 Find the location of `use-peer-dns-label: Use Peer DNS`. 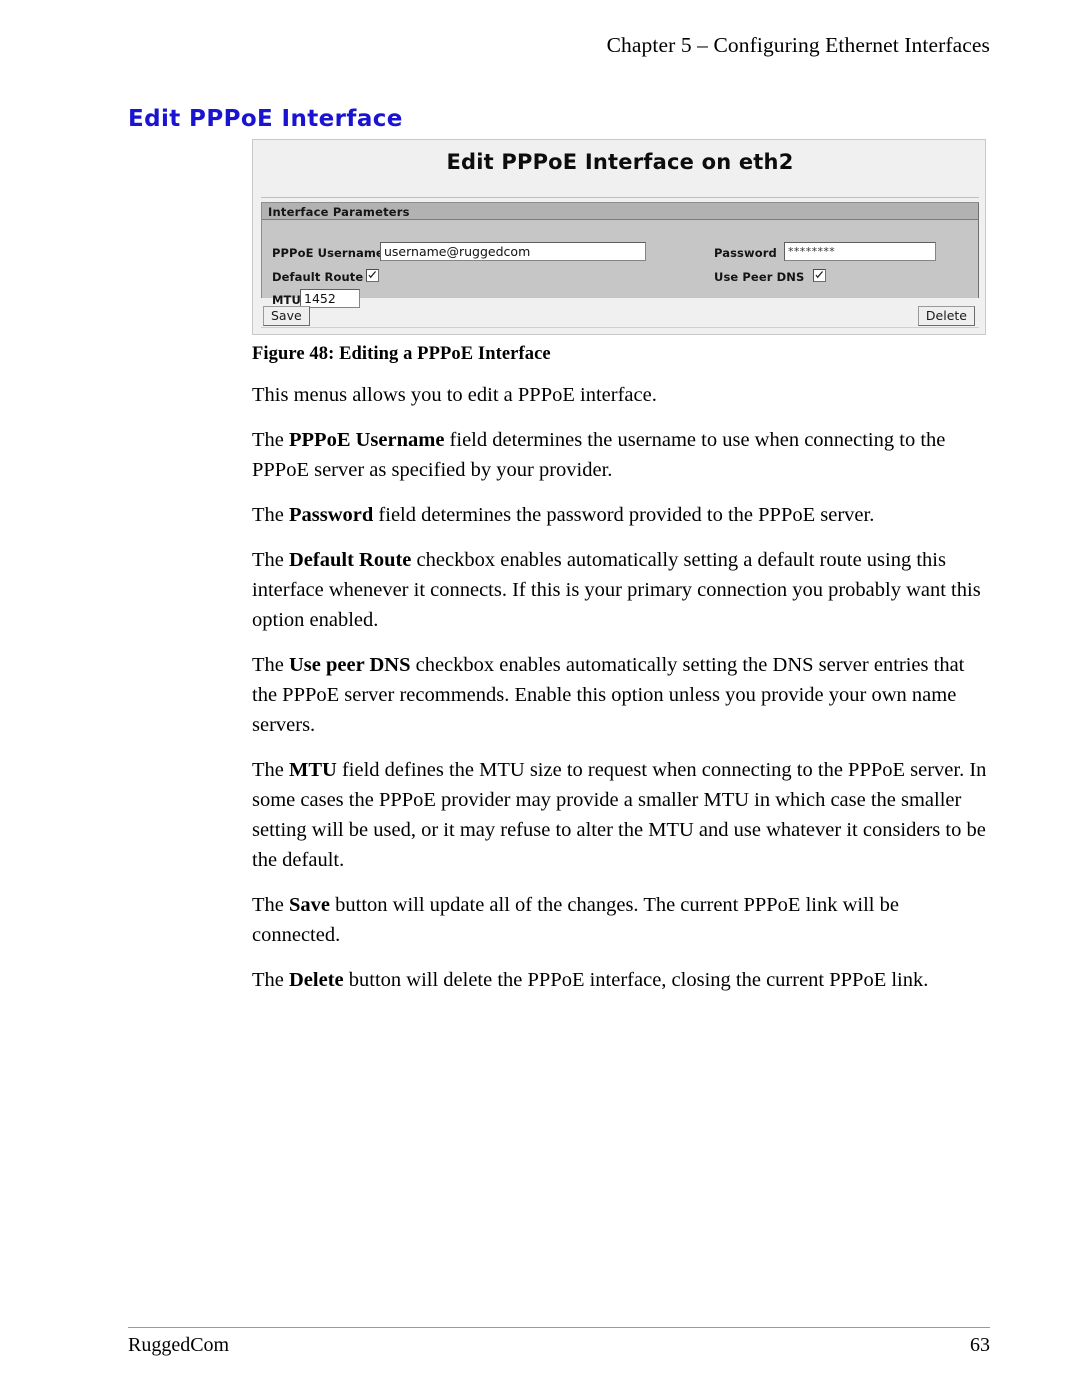

use-peer-dns-label: Use Peer DNS is located at coordinates (759, 277).